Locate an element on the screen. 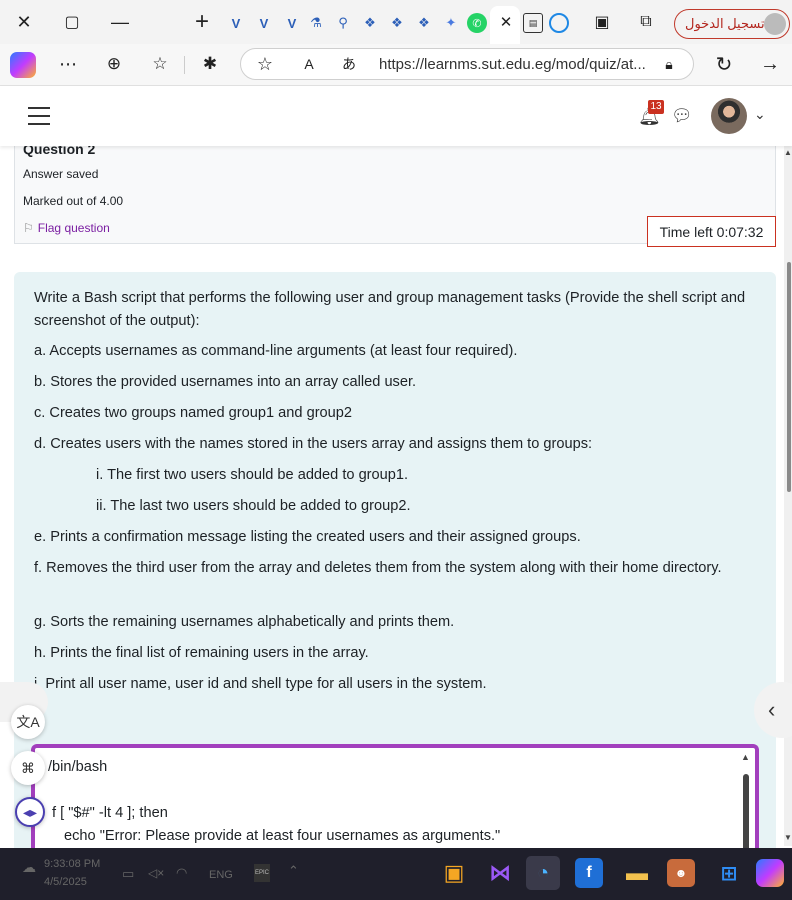 The image size is (792, 900). favorite-star-icon: ☆ is located at coordinates (265, 64).